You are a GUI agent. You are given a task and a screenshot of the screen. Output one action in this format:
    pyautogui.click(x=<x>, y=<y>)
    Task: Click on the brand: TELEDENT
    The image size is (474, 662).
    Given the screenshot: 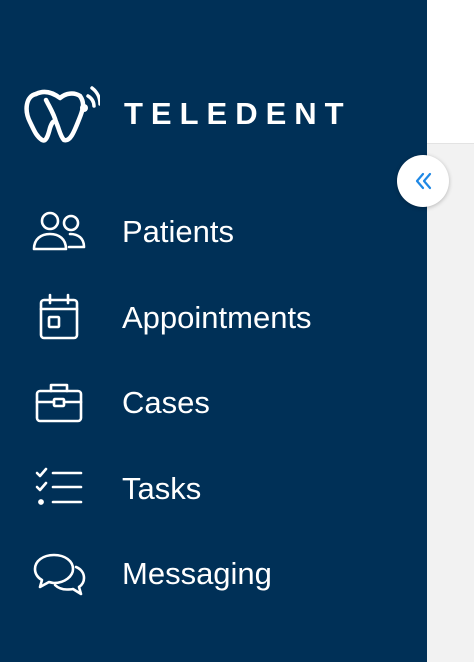 What is the action you would take?
    pyautogui.click(x=187, y=113)
    